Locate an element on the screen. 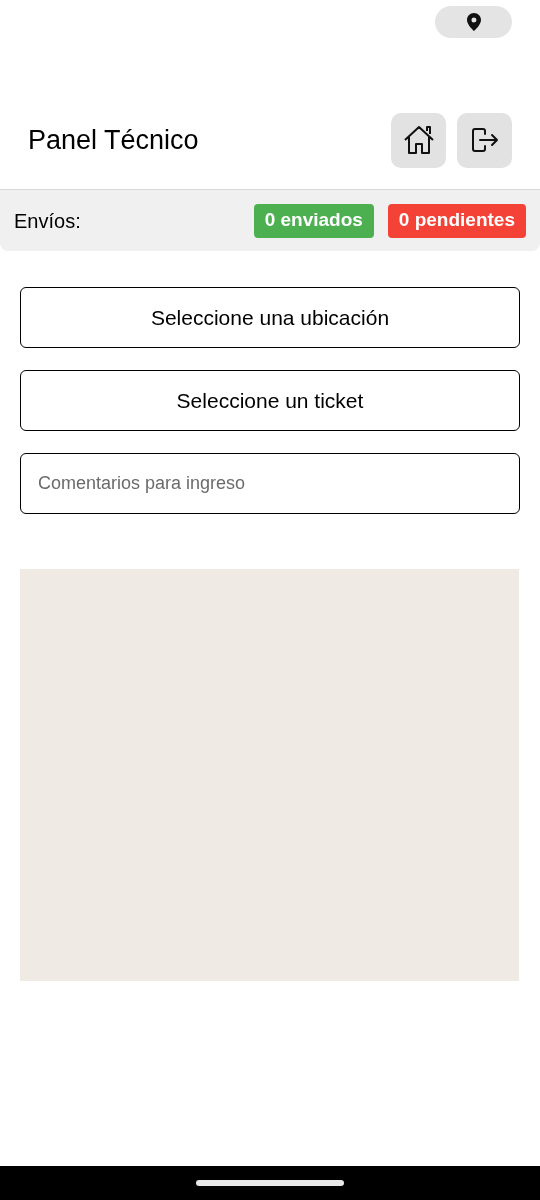  shipments-label: Envíos: is located at coordinates (47, 221).